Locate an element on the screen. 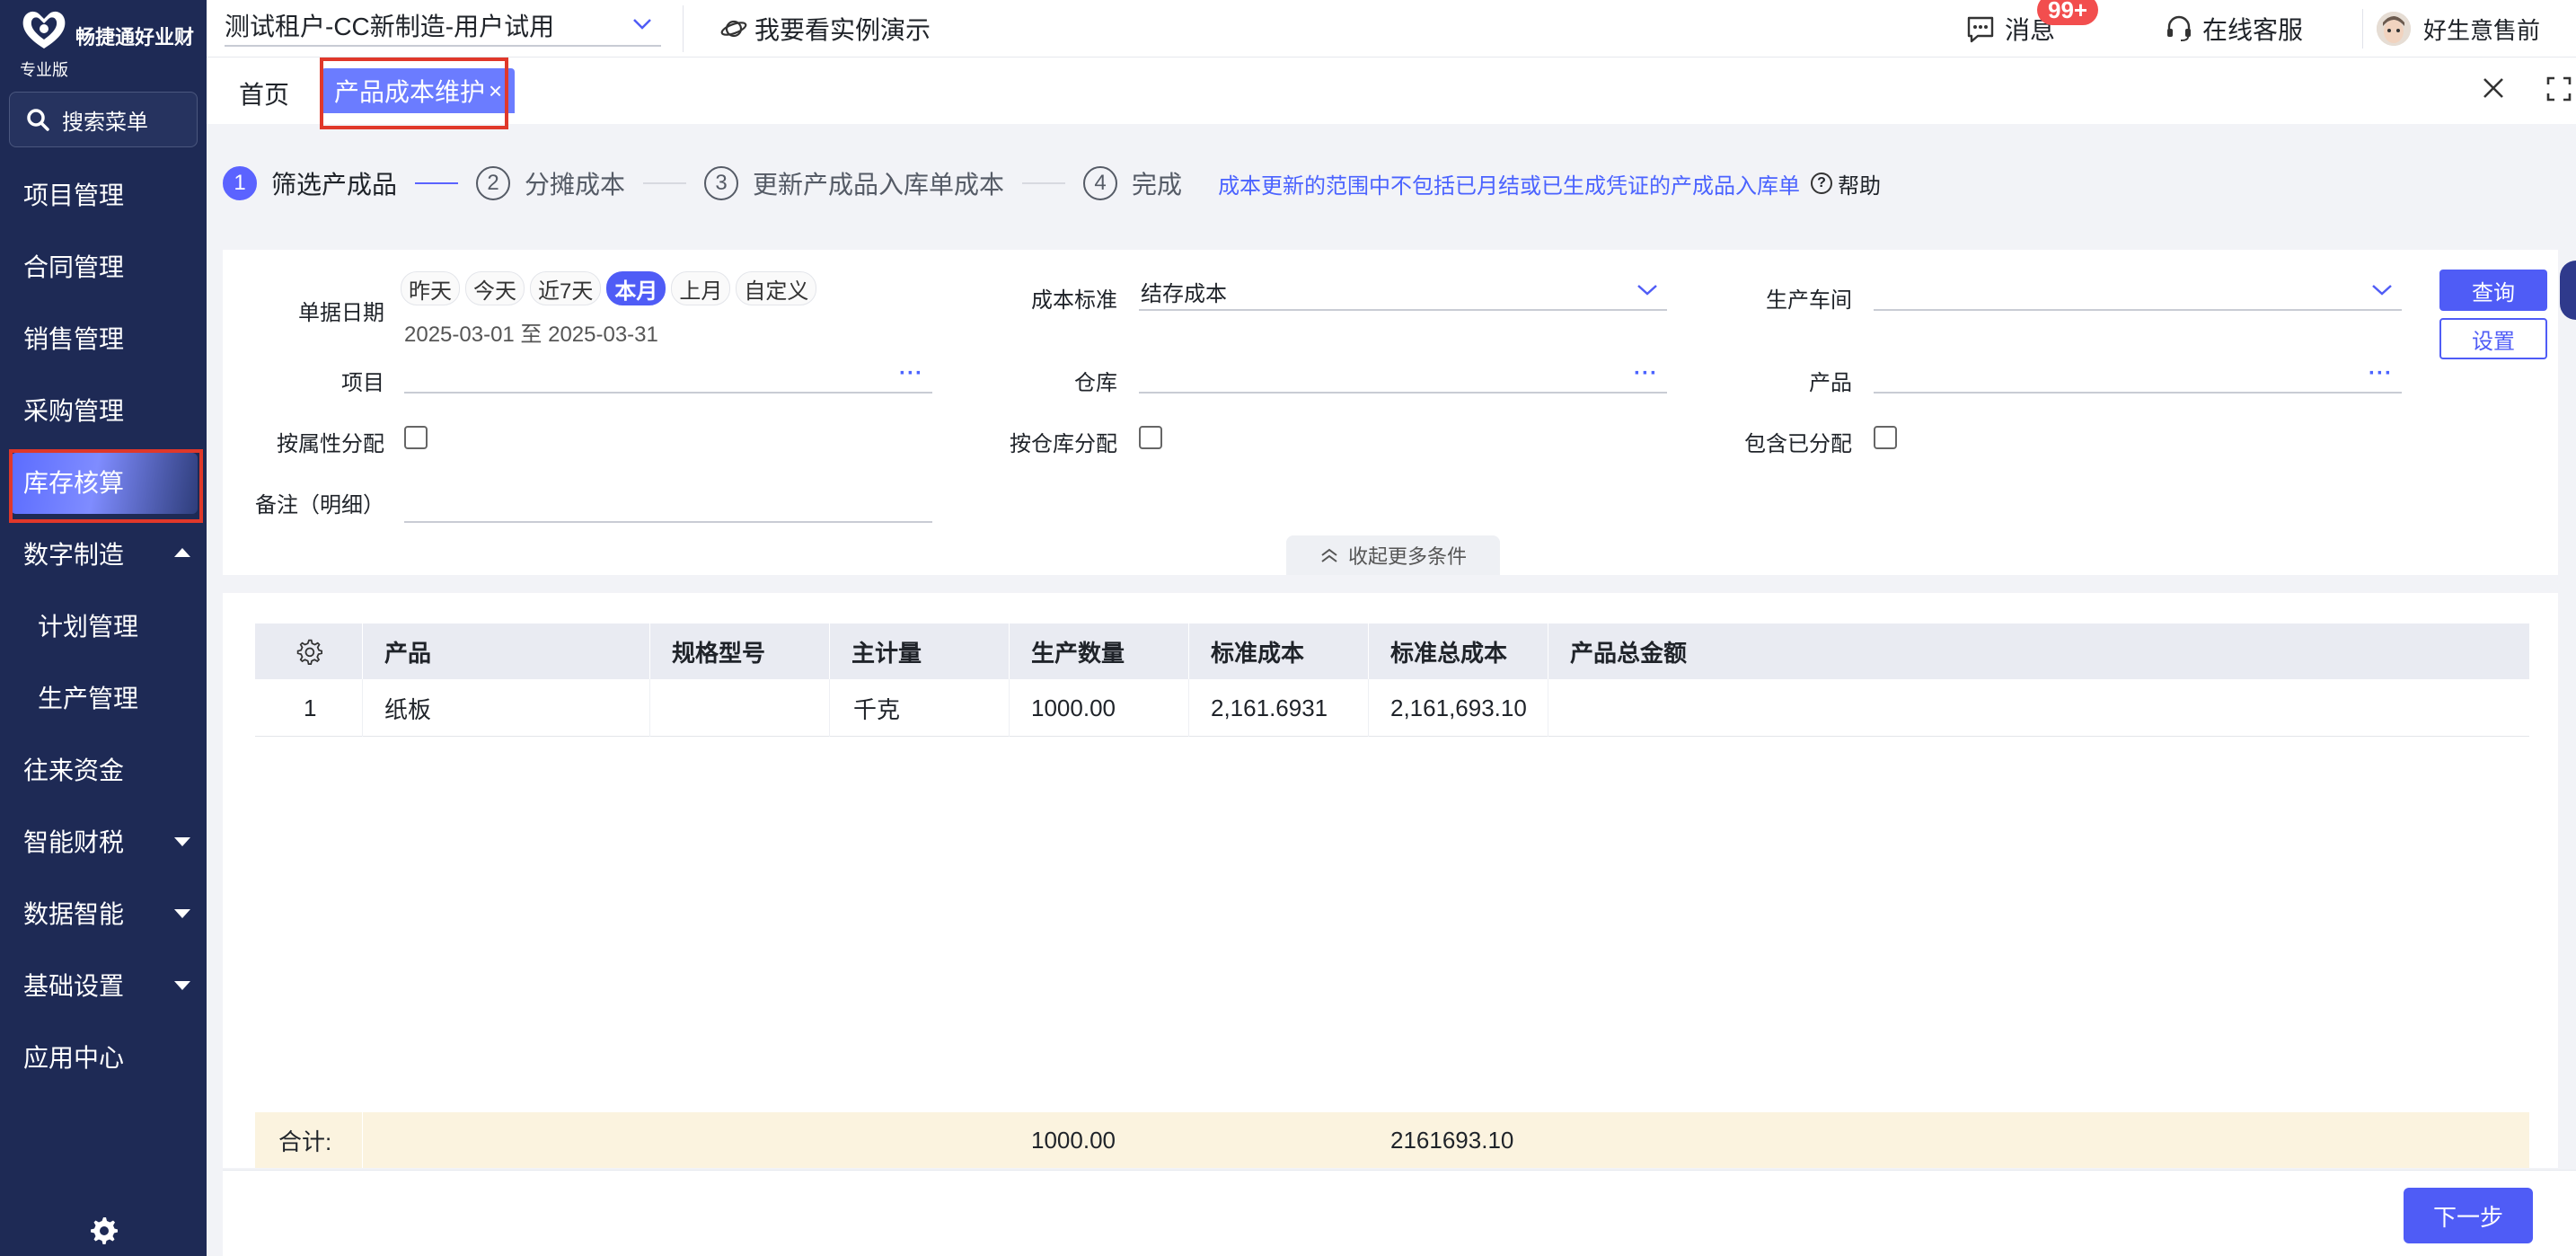  product-input: ··· is located at coordinates (2138, 375).